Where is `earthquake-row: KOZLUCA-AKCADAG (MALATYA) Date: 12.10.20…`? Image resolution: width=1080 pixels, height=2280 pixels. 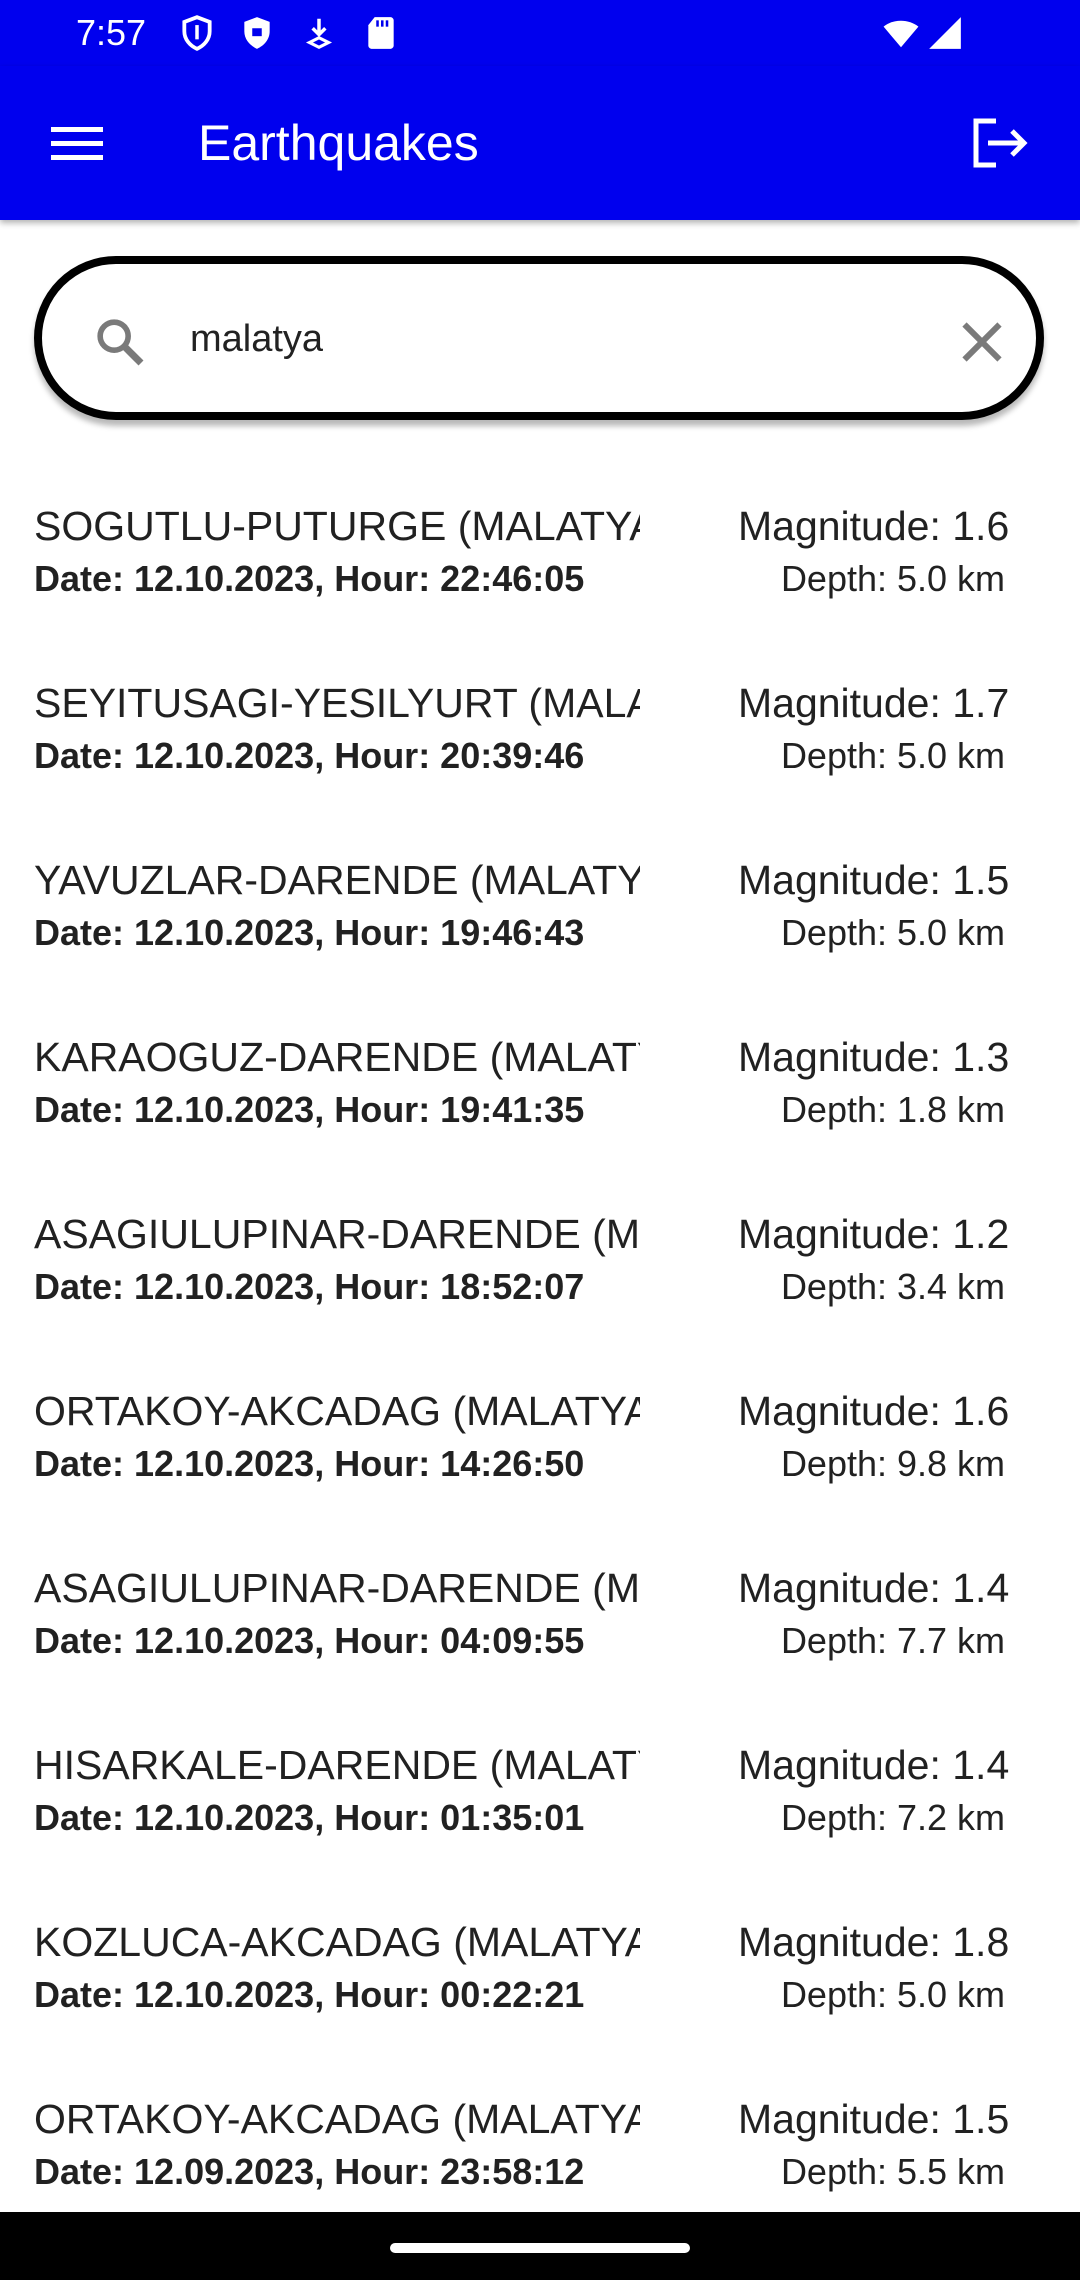 earthquake-row: KOZLUCA-AKCADAG (MALATYA) Date: 12.10.20… is located at coordinates (540, 1984).